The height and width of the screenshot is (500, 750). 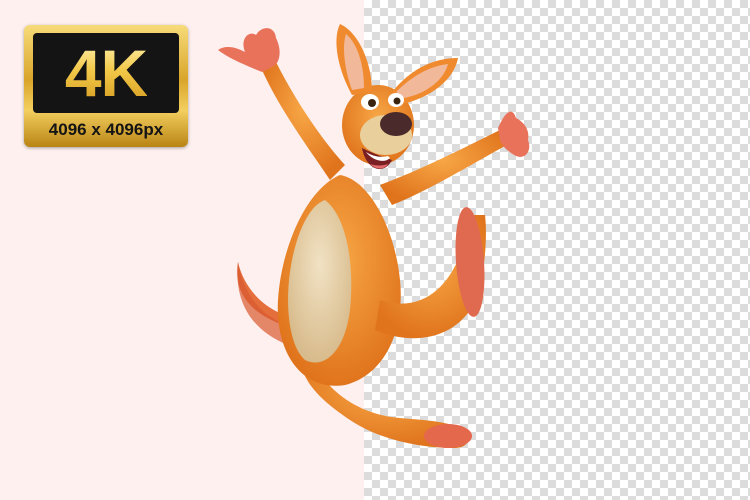 What do you see at coordinates (106, 129) in the screenshot?
I see `badge-resolution-label: 4096 x 4096px` at bounding box center [106, 129].